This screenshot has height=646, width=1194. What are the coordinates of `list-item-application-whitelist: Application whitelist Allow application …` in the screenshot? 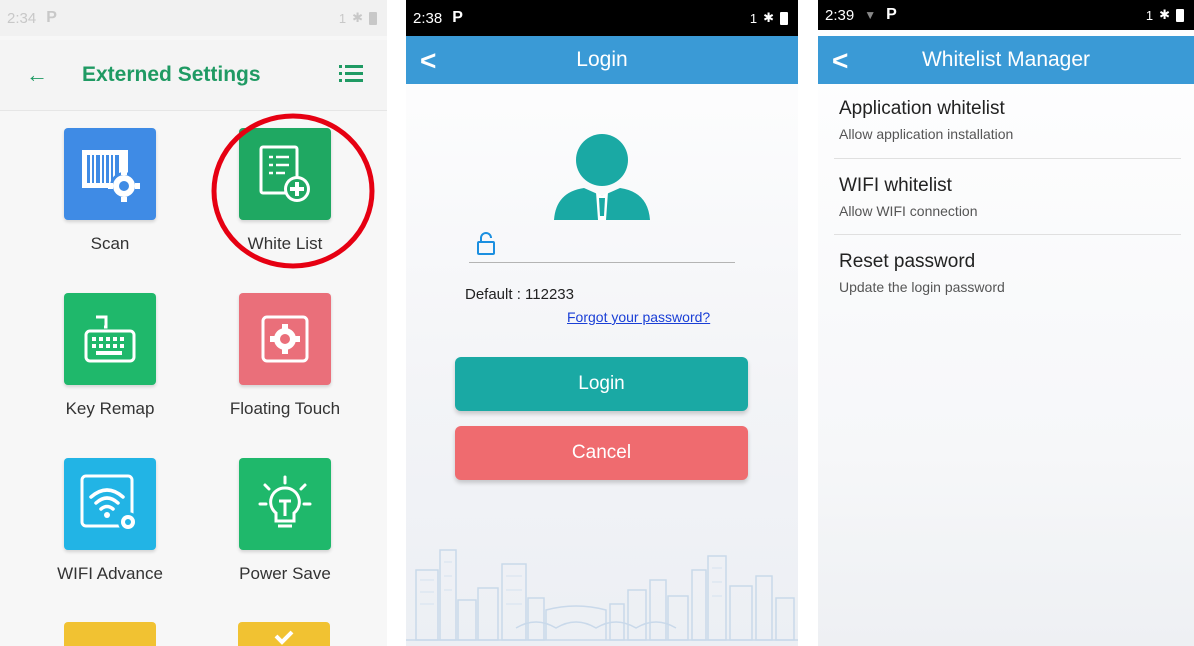 It's located at (1010, 120).